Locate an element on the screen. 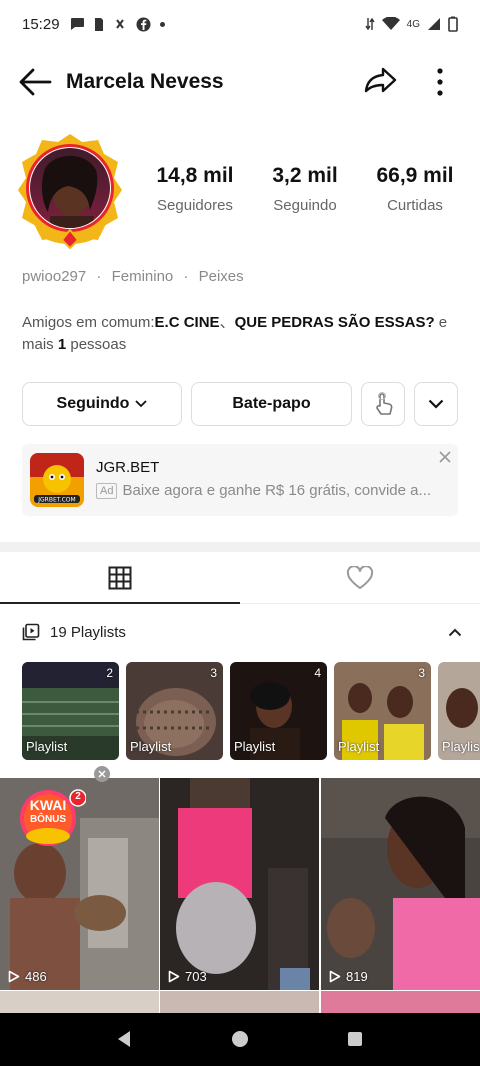 The height and width of the screenshot is (1066, 480). arrow-left-icon is located at coordinates (35, 82).